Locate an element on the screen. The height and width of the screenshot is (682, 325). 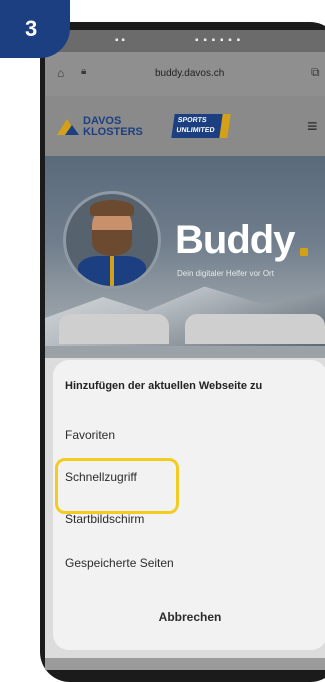
avatar-hair is located at coordinates (112, 208).